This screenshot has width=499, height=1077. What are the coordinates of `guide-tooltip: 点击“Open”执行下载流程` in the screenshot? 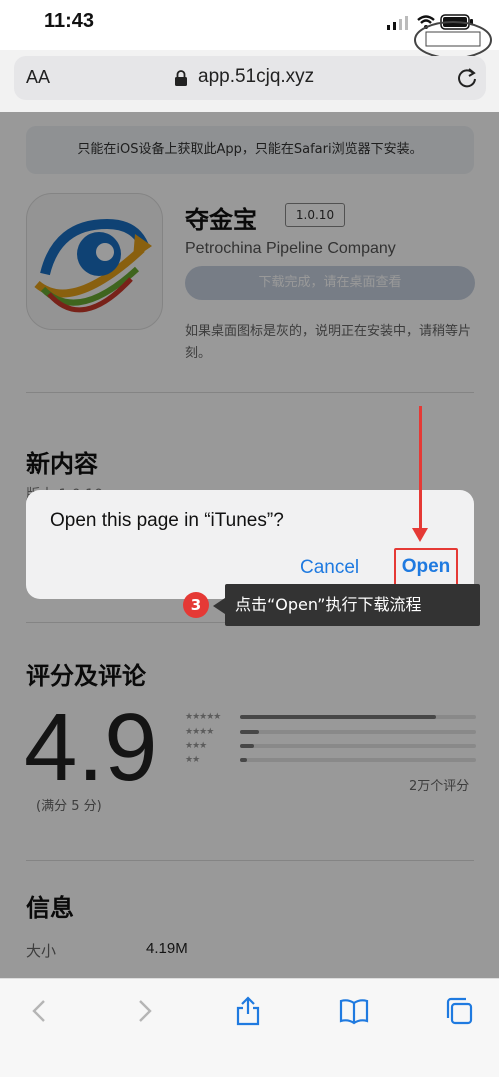 It's located at (352, 605).